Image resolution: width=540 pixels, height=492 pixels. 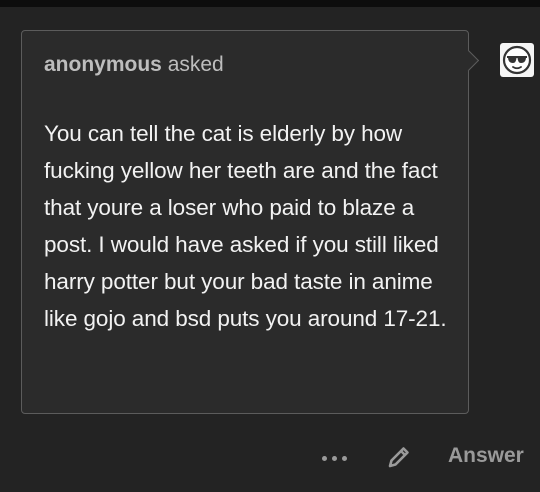 What do you see at coordinates (195, 64) in the screenshot?
I see `asker-verb: asked` at bounding box center [195, 64].